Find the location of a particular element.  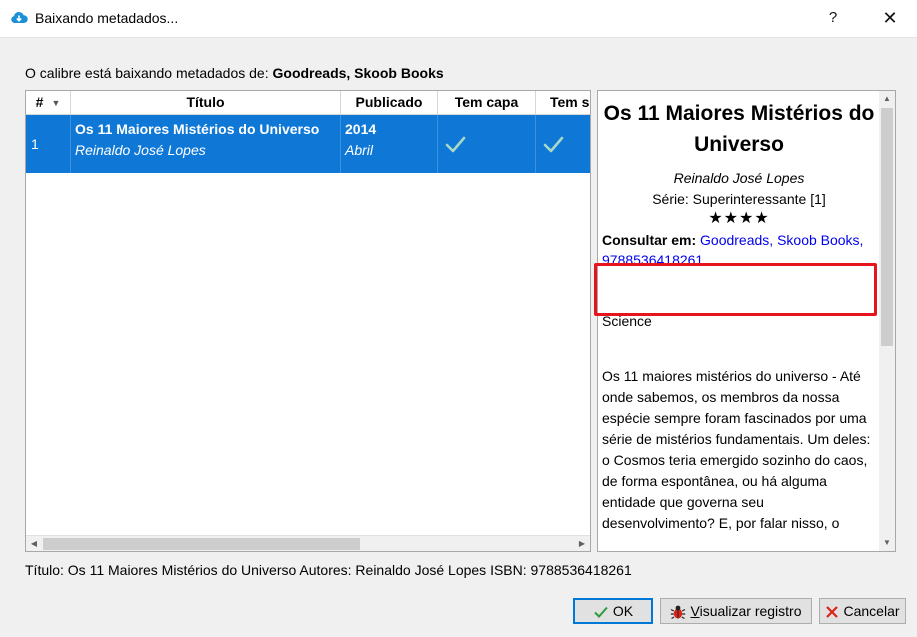

cell-published: 2014 Abril is located at coordinates (389, 144).